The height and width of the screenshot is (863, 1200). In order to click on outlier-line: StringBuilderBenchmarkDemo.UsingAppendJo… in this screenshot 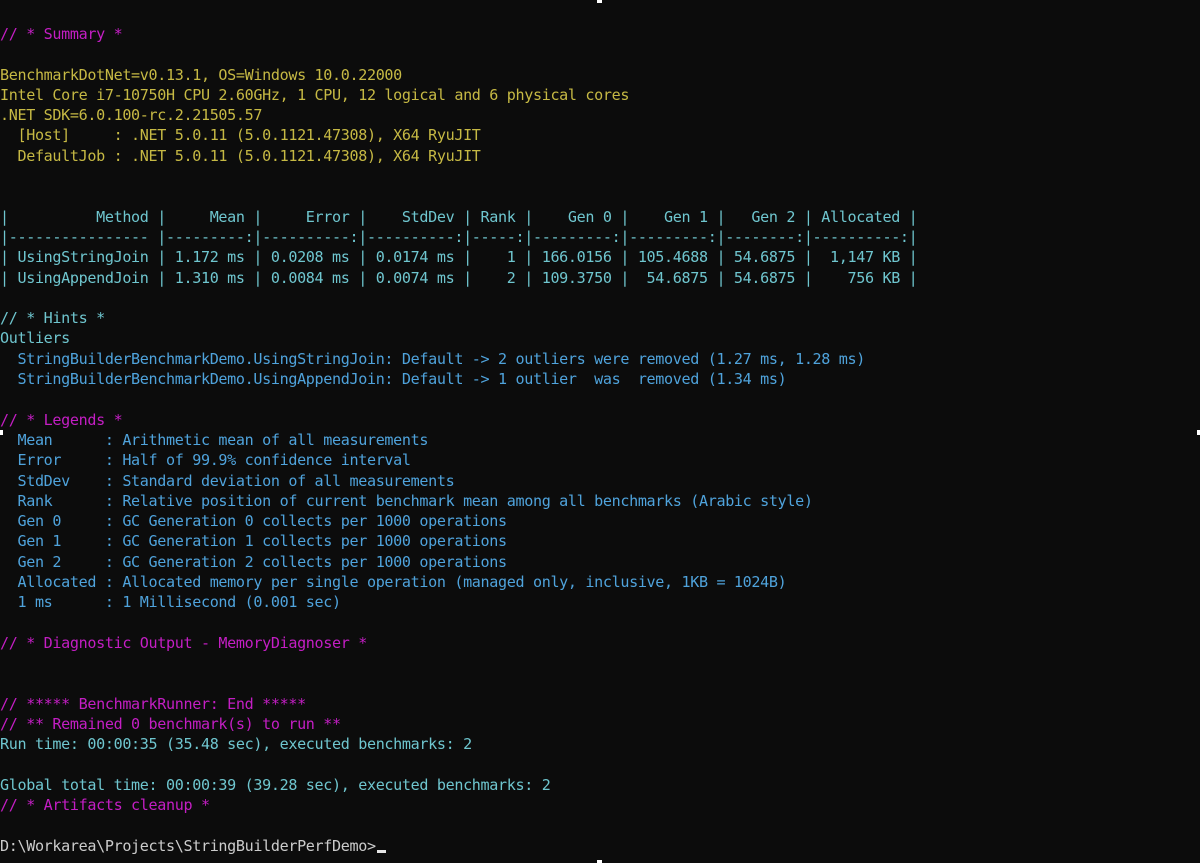, I will do `click(393, 379)`.